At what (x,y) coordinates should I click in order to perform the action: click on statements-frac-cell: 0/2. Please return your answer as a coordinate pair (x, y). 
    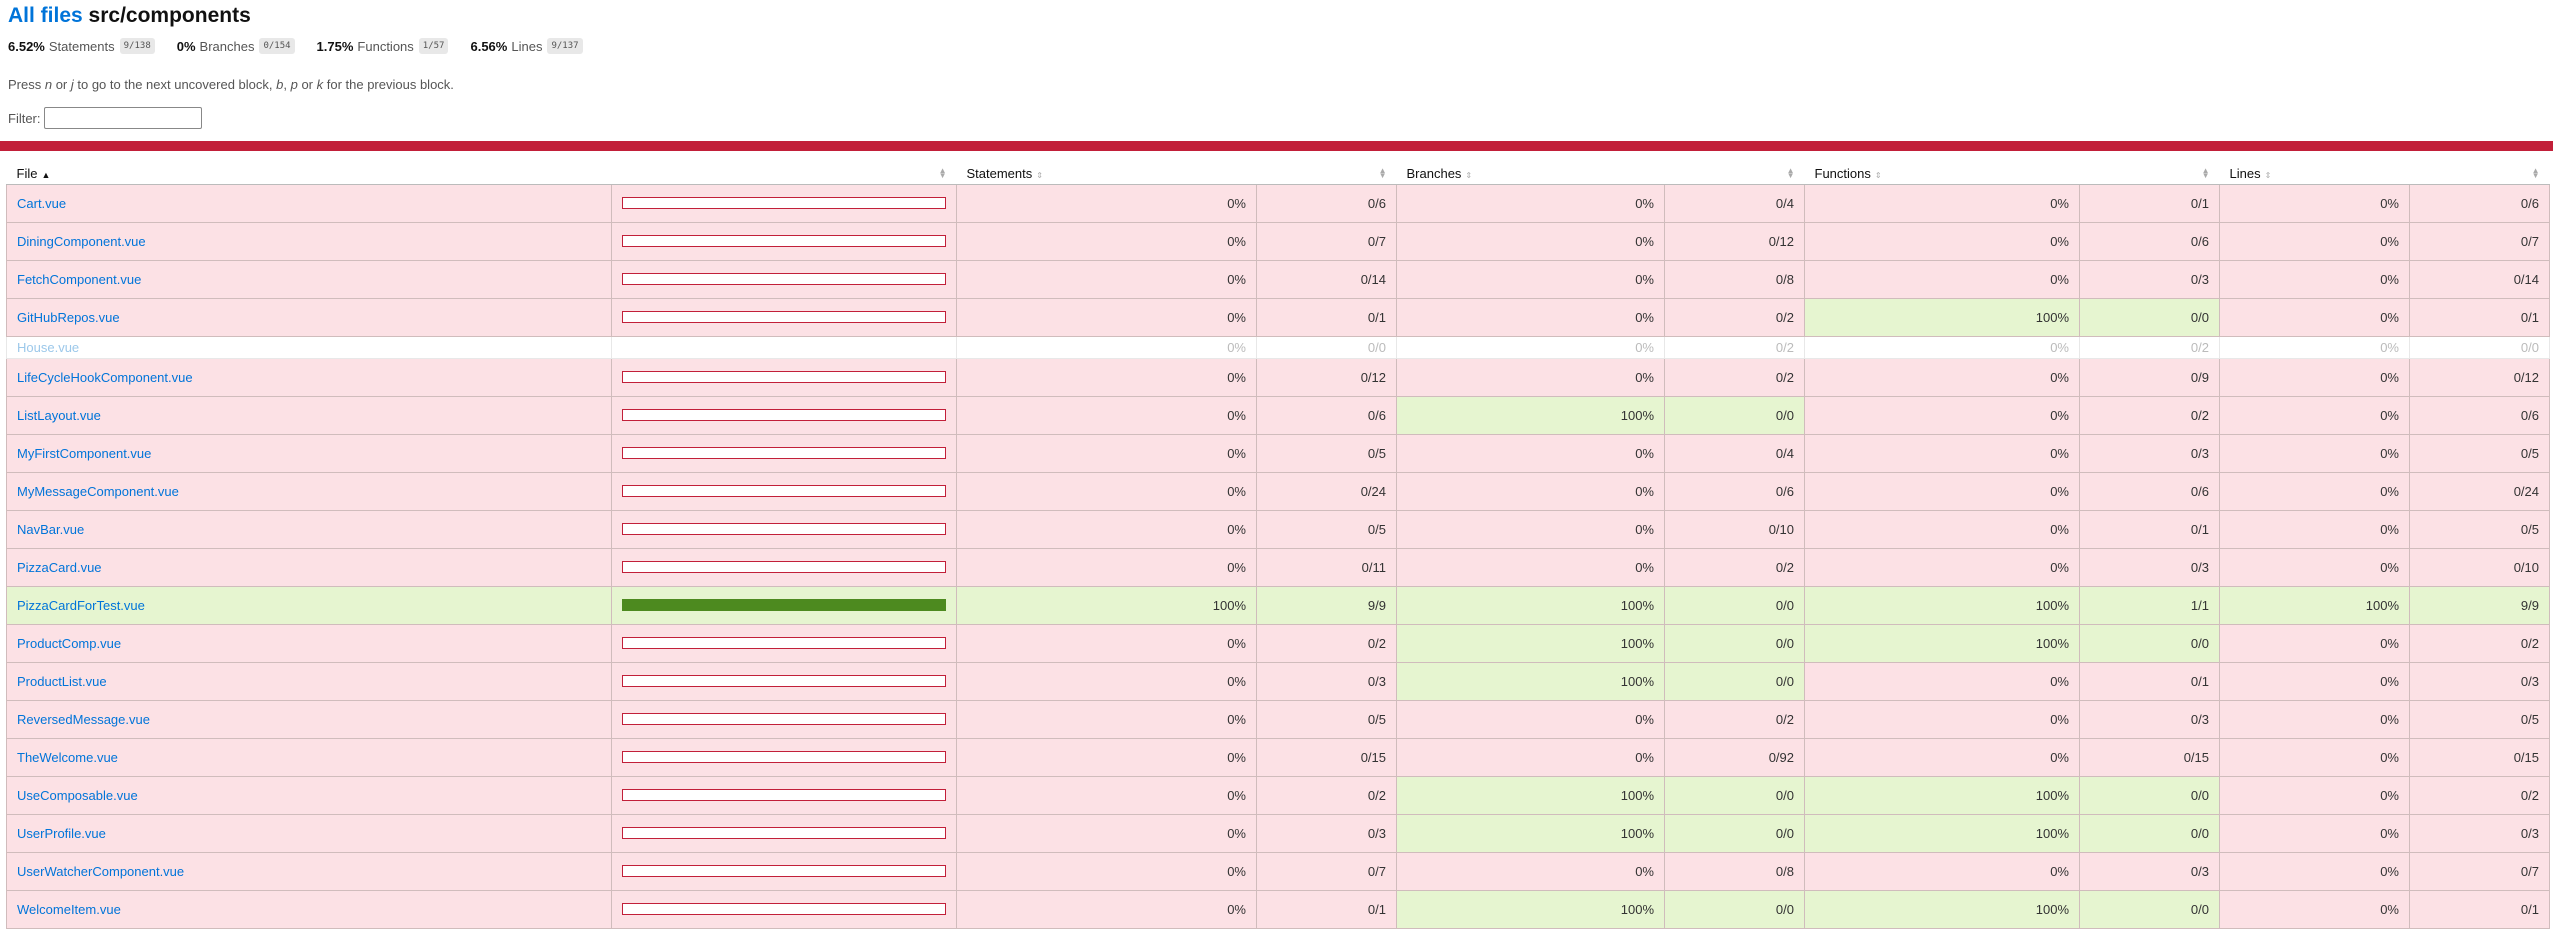
    Looking at the image, I should click on (1326, 795).